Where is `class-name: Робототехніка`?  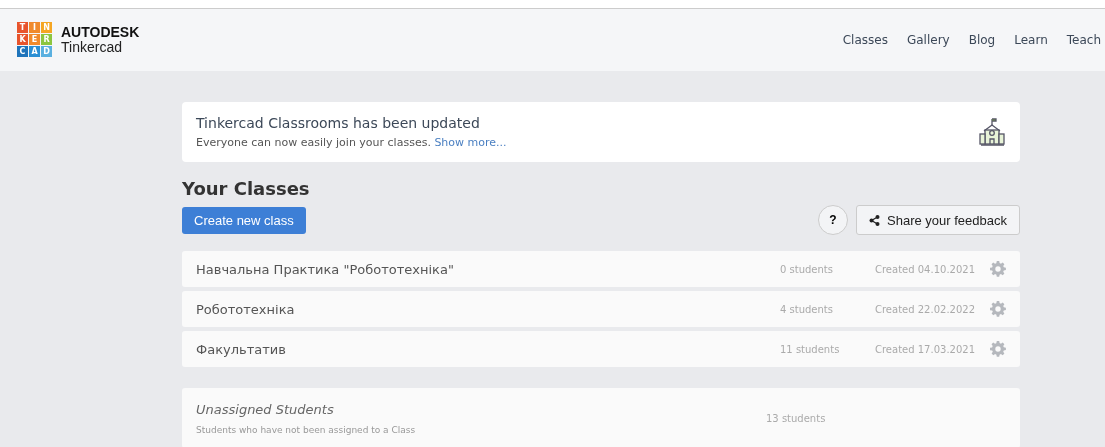
class-name: Робототехніка is located at coordinates (246, 309).